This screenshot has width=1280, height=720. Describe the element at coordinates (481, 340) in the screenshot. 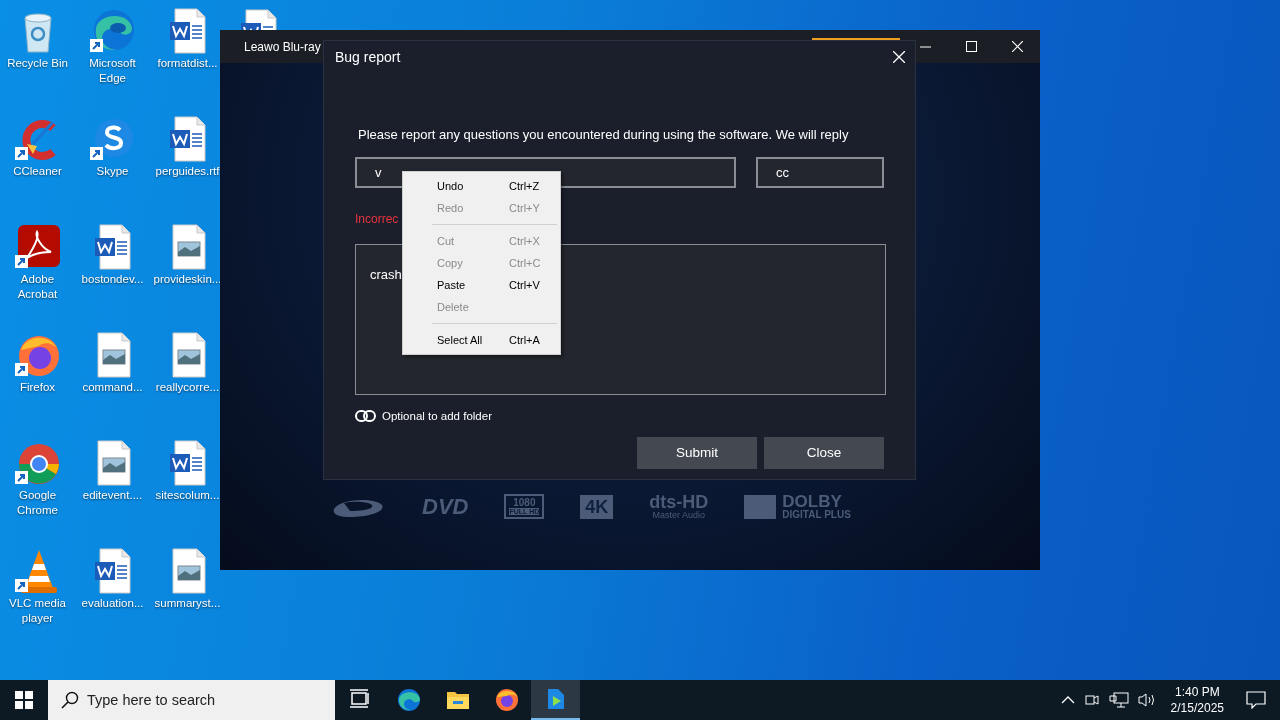

I see `menu-item: Select All Ctrl+A` at that location.